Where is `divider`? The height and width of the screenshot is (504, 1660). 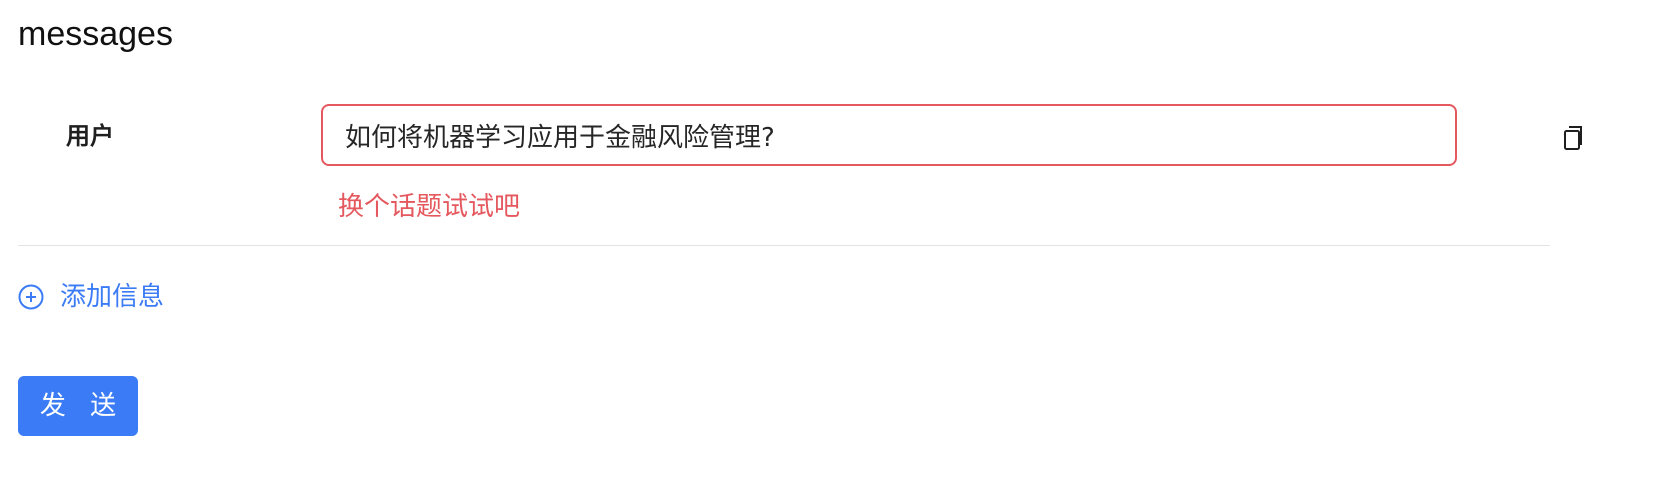 divider is located at coordinates (784, 245).